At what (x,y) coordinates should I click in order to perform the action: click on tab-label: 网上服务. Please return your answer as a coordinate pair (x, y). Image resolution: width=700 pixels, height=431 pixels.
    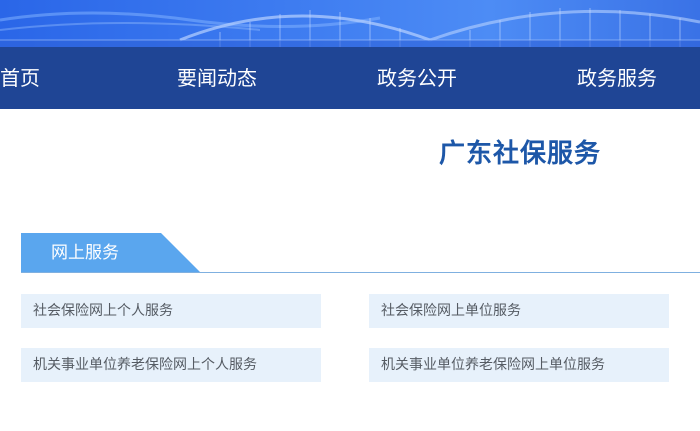
    Looking at the image, I should click on (85, 253).